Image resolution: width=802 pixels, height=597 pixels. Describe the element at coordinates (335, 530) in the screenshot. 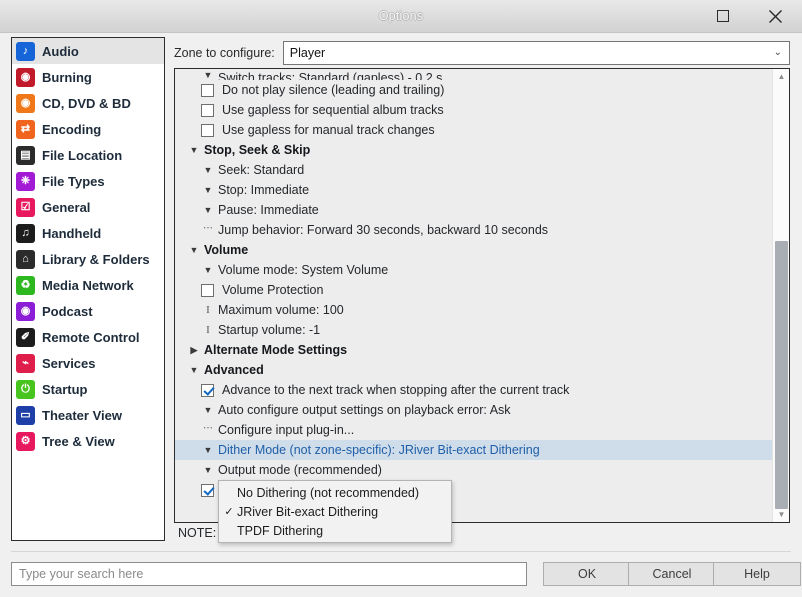

I see `dropdown-option: TPDF Dithering` at that location.